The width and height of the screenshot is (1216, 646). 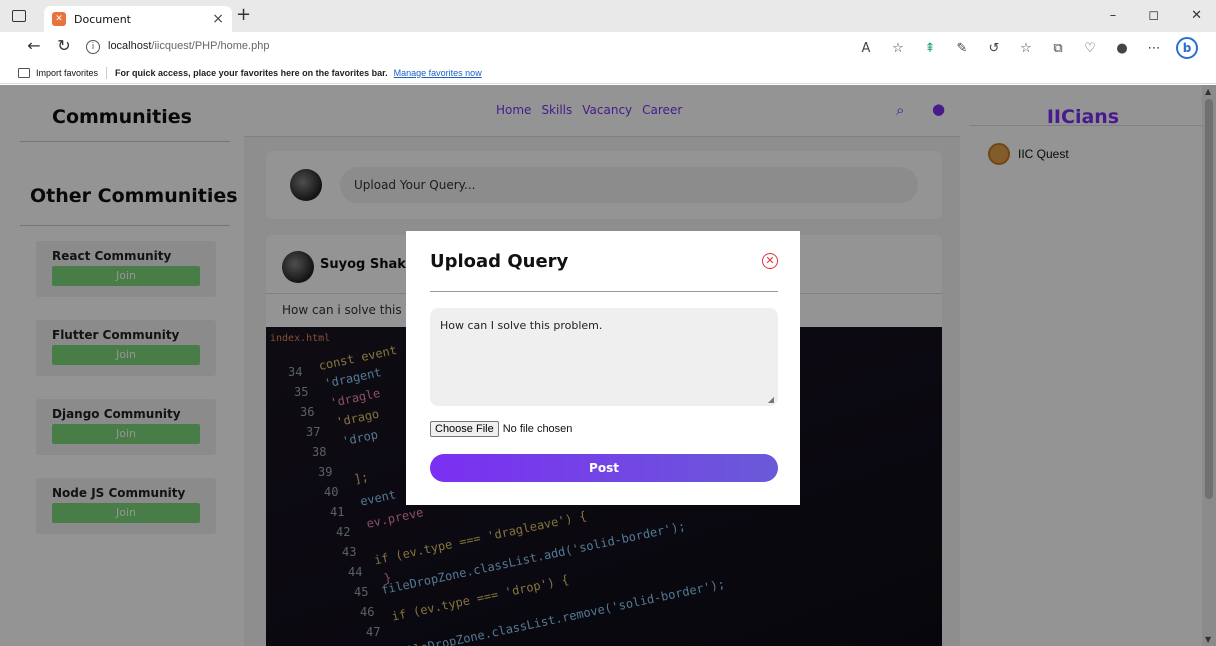 What do you see at coordinates (499, 261) in the screenshot?
I see `modal-title: Upload Query` at bounding box center [499, 261].